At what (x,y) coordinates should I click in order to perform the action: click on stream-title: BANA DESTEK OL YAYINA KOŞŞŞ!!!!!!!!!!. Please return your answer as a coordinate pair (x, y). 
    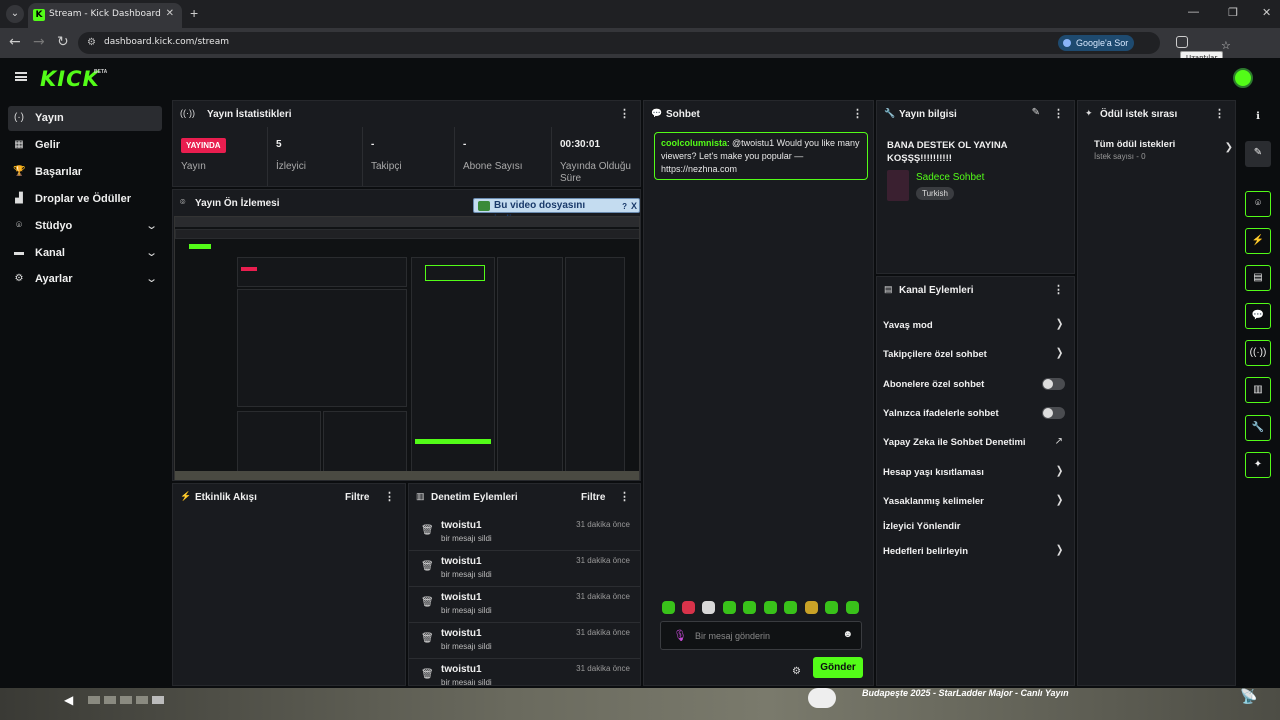
    Looking at the image, I should click on (947, 152).